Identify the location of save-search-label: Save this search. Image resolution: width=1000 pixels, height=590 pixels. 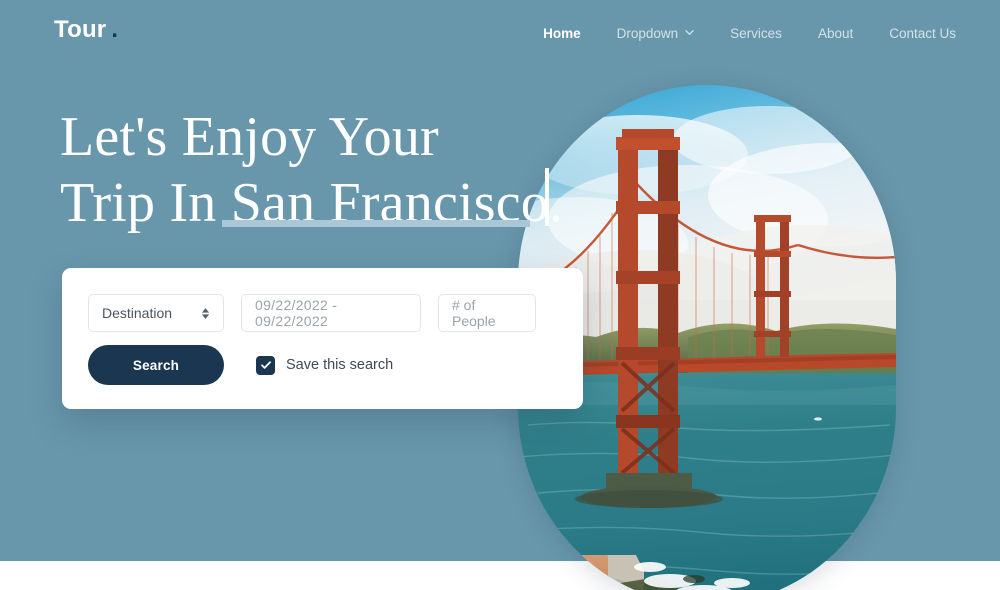
(340, 365).